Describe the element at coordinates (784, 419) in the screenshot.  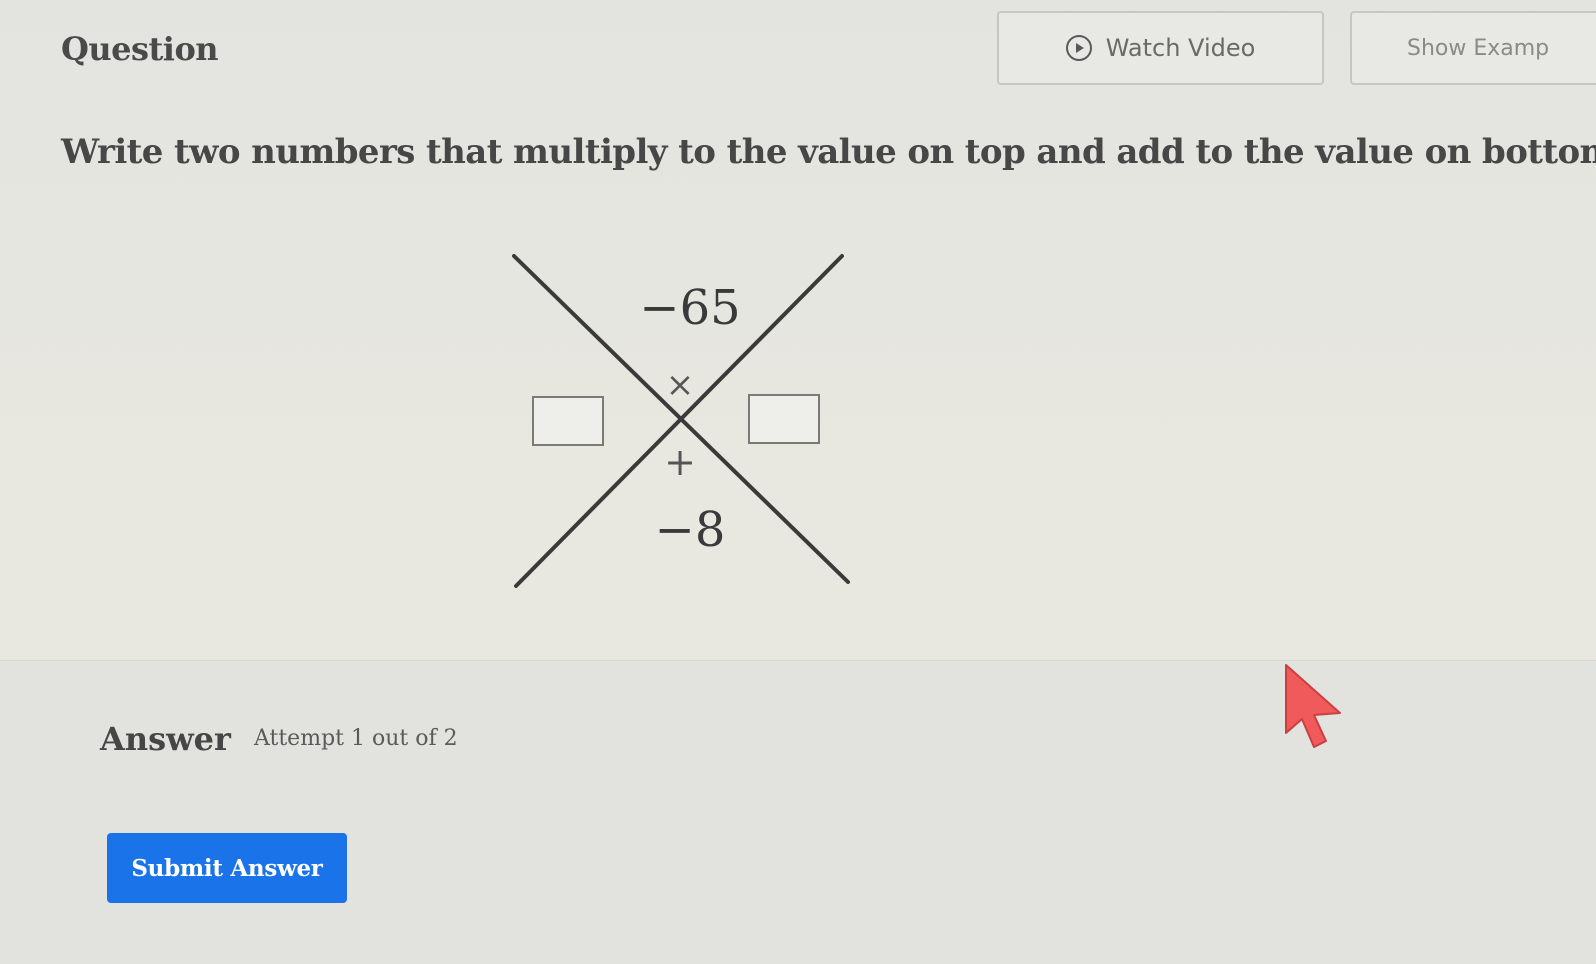
I see `right-number-input` at that location.